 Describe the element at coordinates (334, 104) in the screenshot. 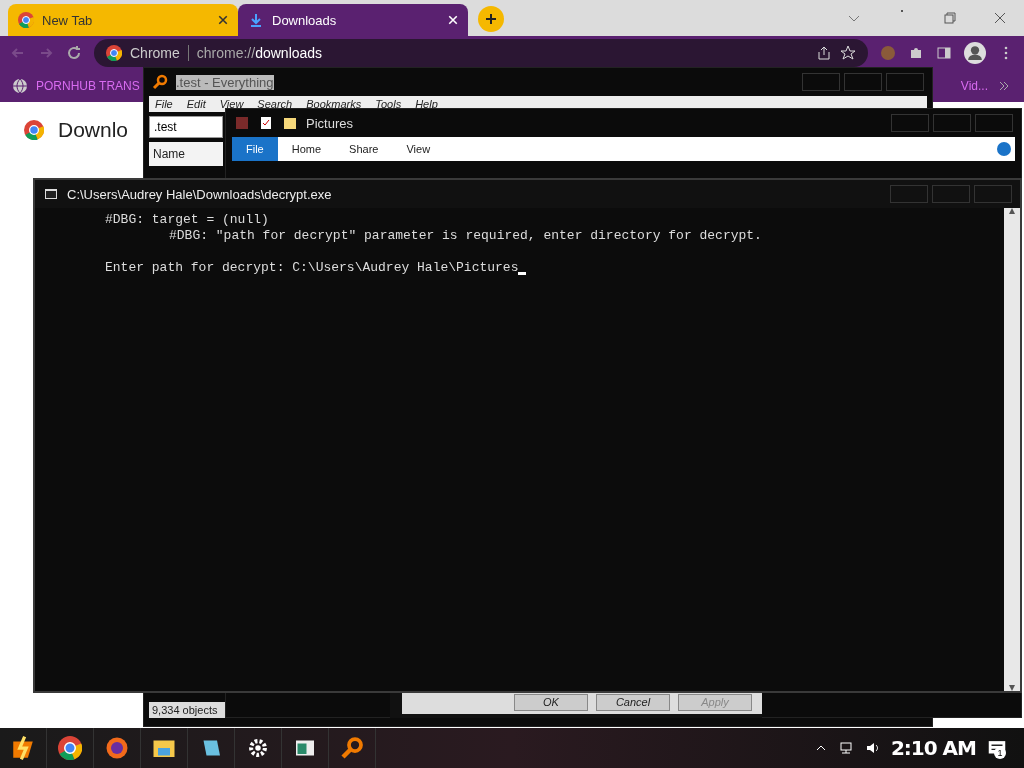

I see `menu-item: Bookmarks` at that location.